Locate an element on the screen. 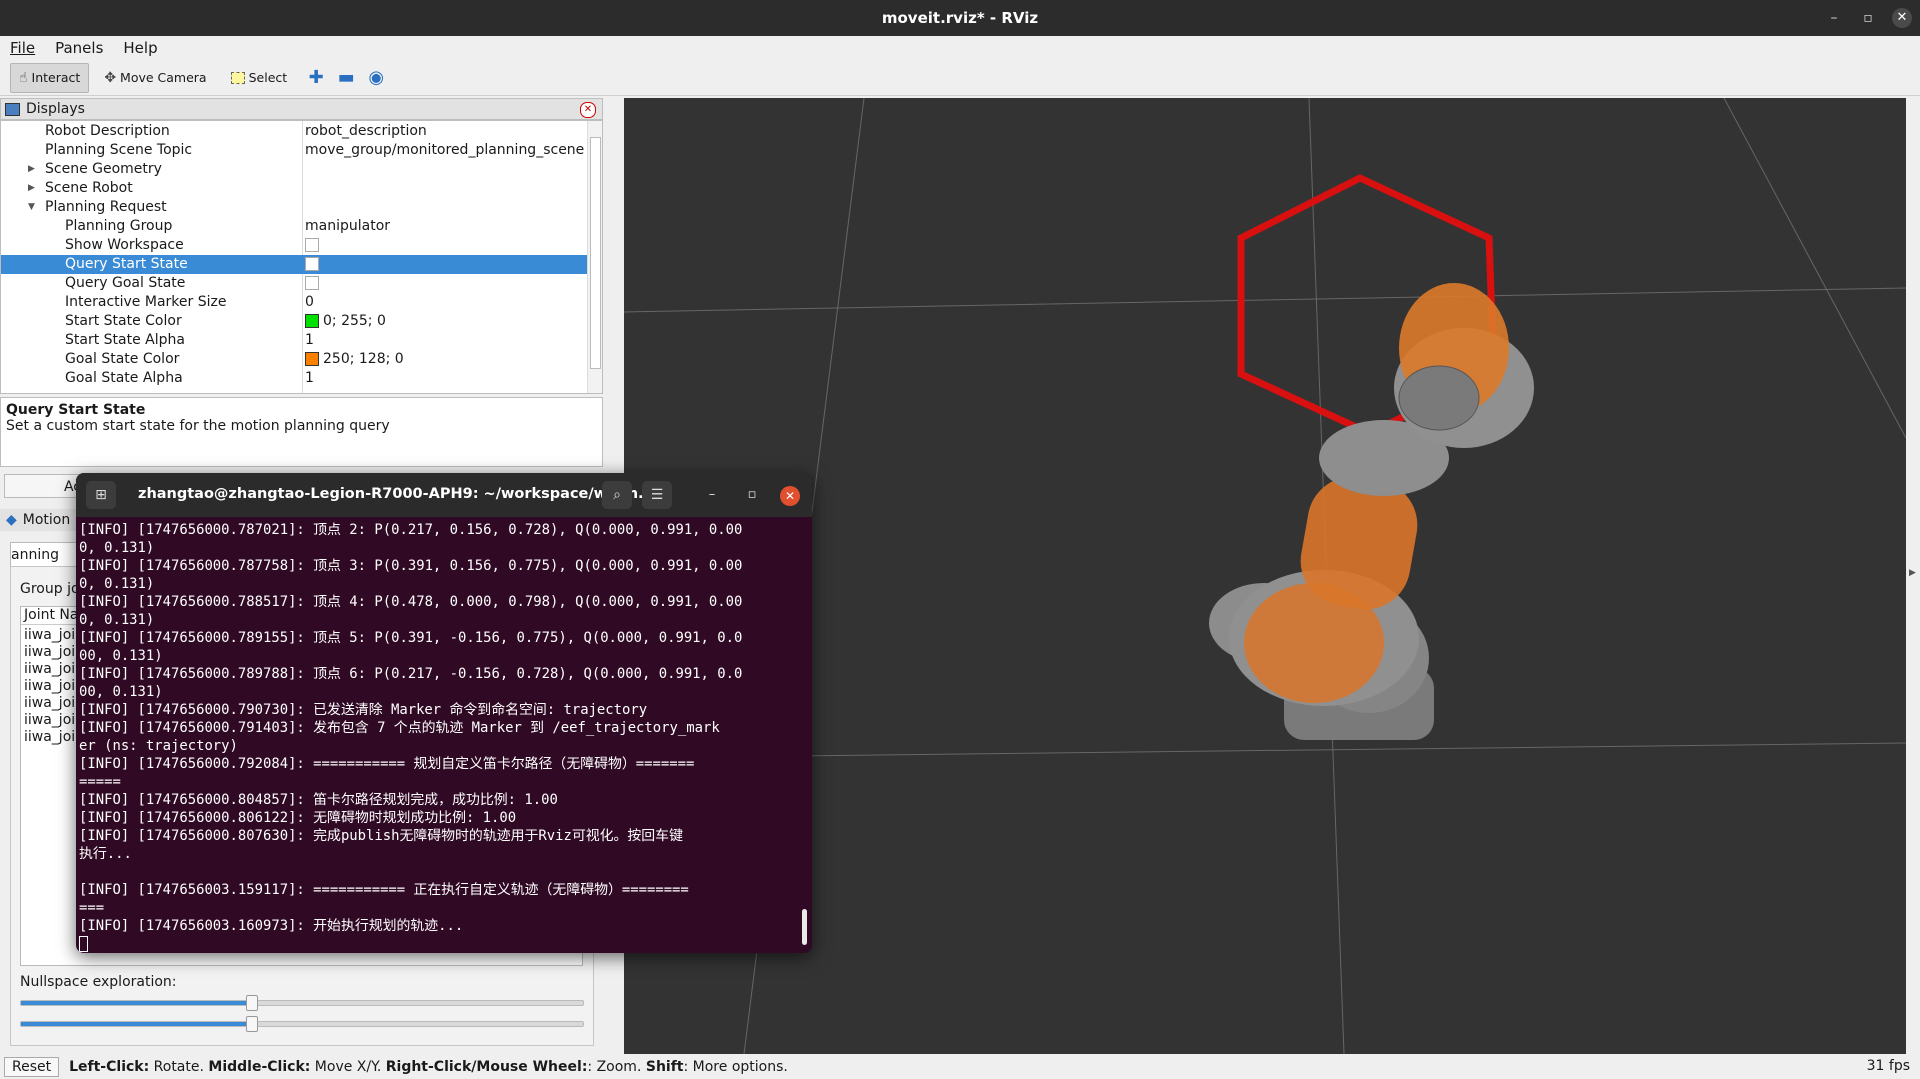 The width and height of the screenshot is (1920, 1079). fps-counter: 31 fps is located at coordinates (1888, 1066).